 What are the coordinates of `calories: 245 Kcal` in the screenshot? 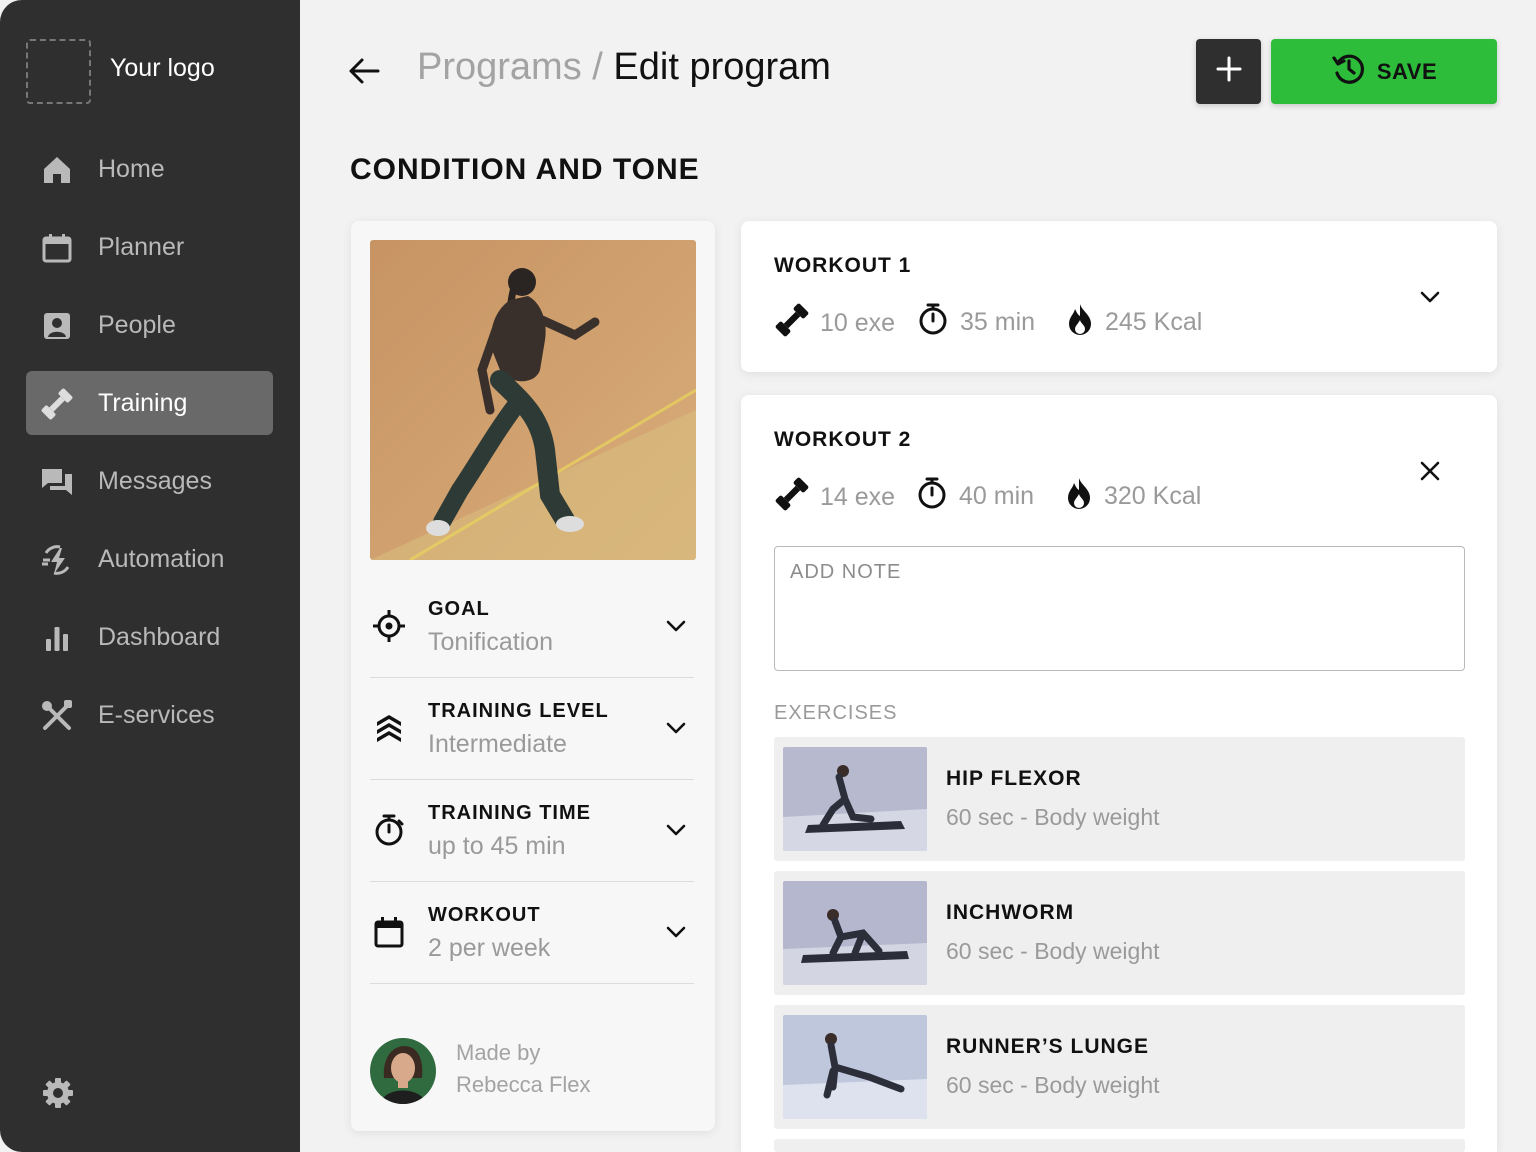 It's located at (1133, 322).